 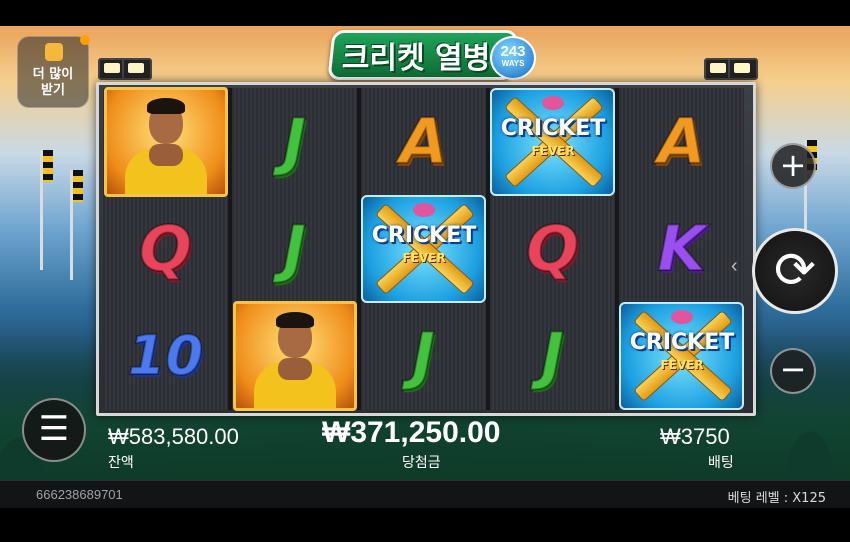 I want to click on reel-5: A K CRICKET FEVER, so click(x=681, y=249).